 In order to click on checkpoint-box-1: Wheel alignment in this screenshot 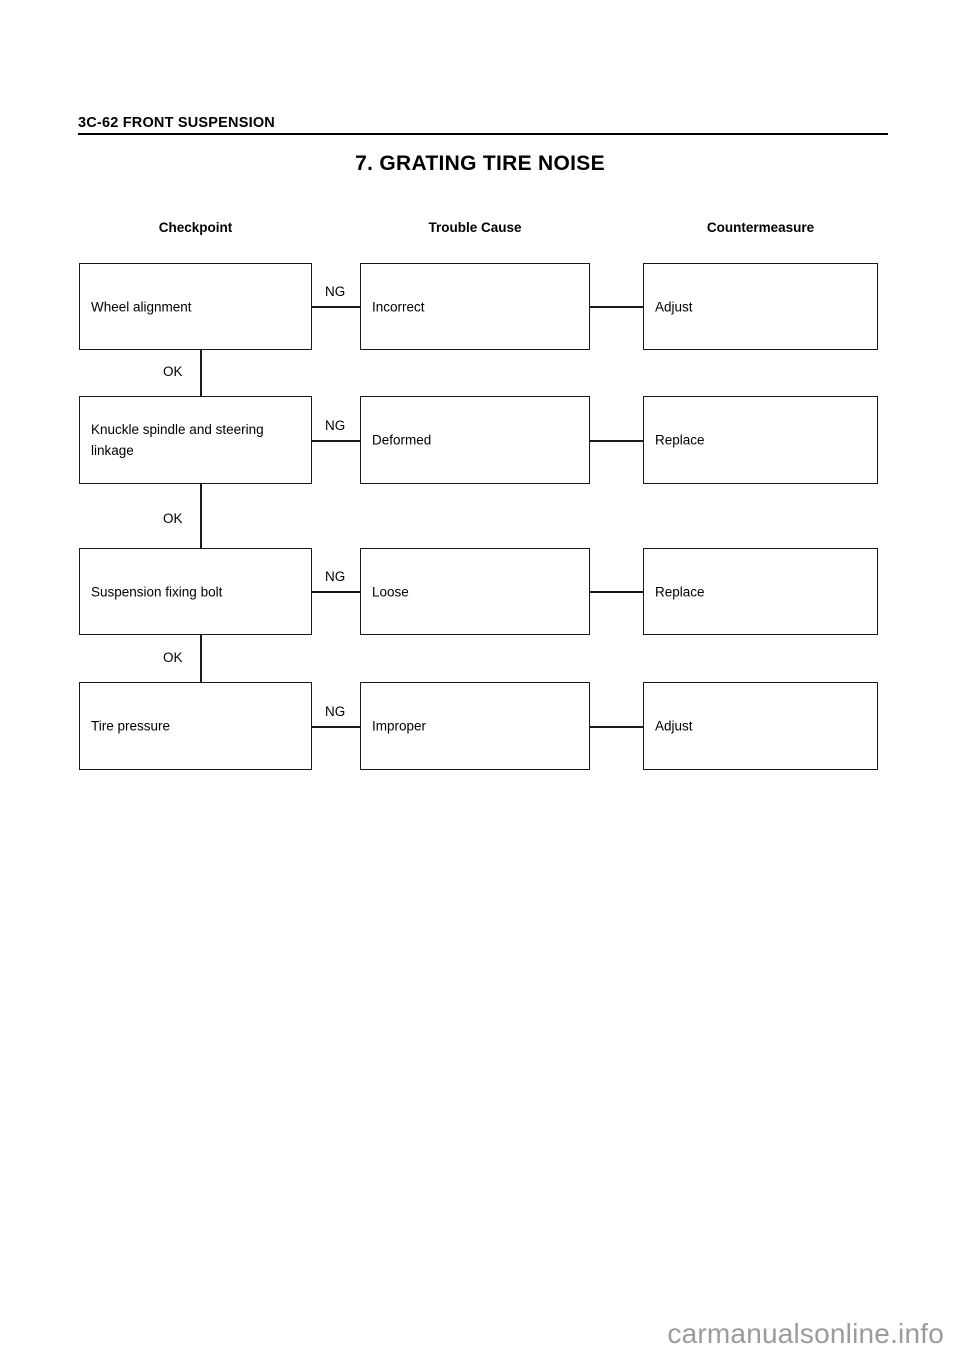, I will do `click(195, 306)`.